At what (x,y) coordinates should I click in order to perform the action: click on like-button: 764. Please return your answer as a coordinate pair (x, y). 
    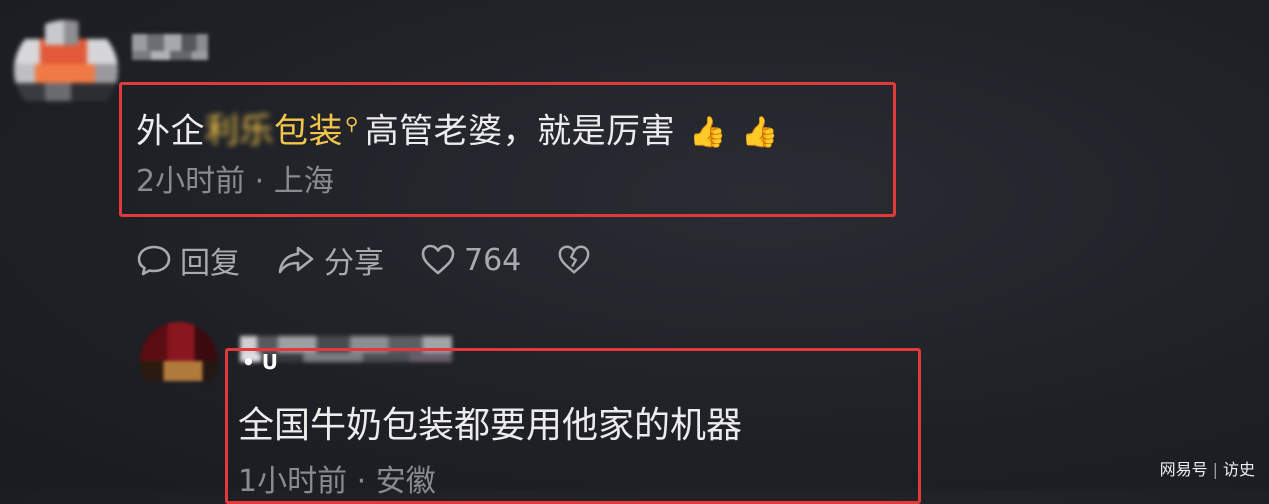
    Looking at the image, I should click on (470, 260).